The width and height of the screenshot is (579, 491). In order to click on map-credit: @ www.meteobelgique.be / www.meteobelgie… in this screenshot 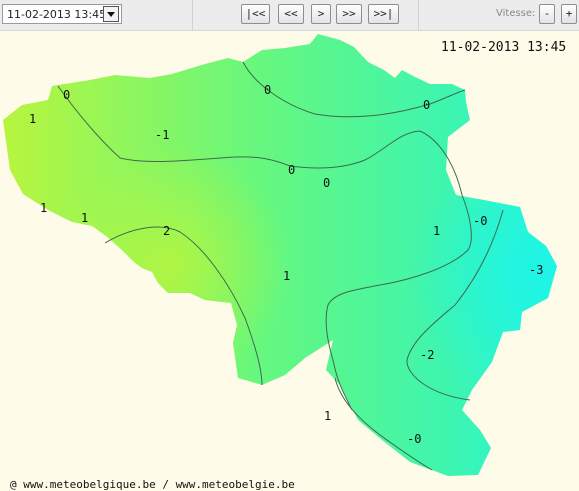, I will do `click(152, 484)`.